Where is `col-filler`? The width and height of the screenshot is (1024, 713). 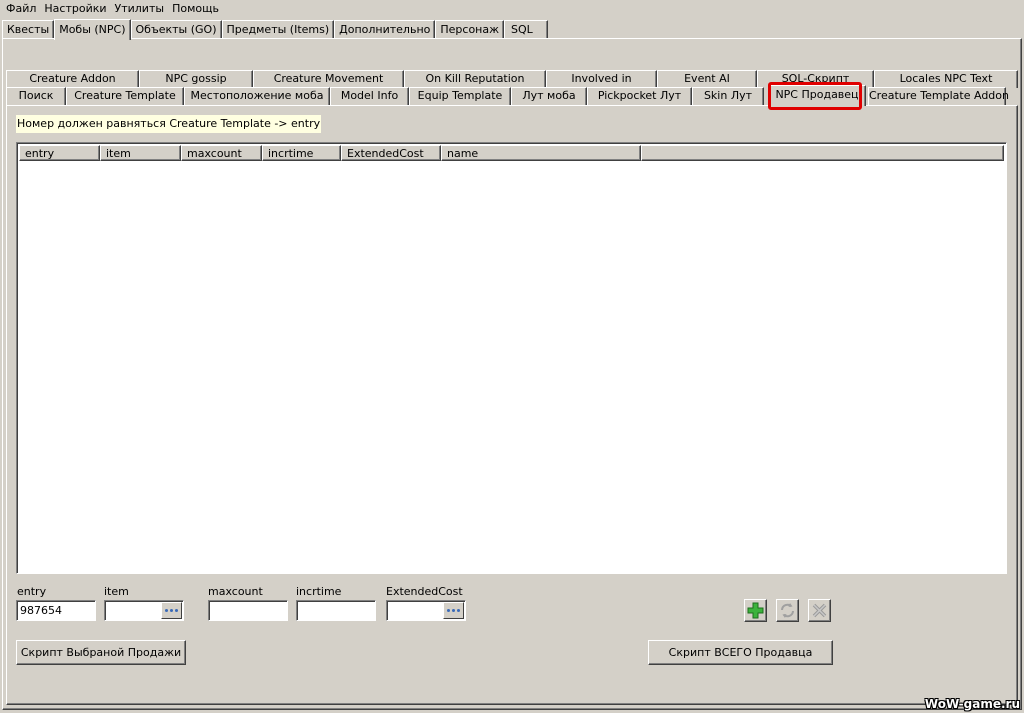 col-filler is located at coordinates (822, 153).